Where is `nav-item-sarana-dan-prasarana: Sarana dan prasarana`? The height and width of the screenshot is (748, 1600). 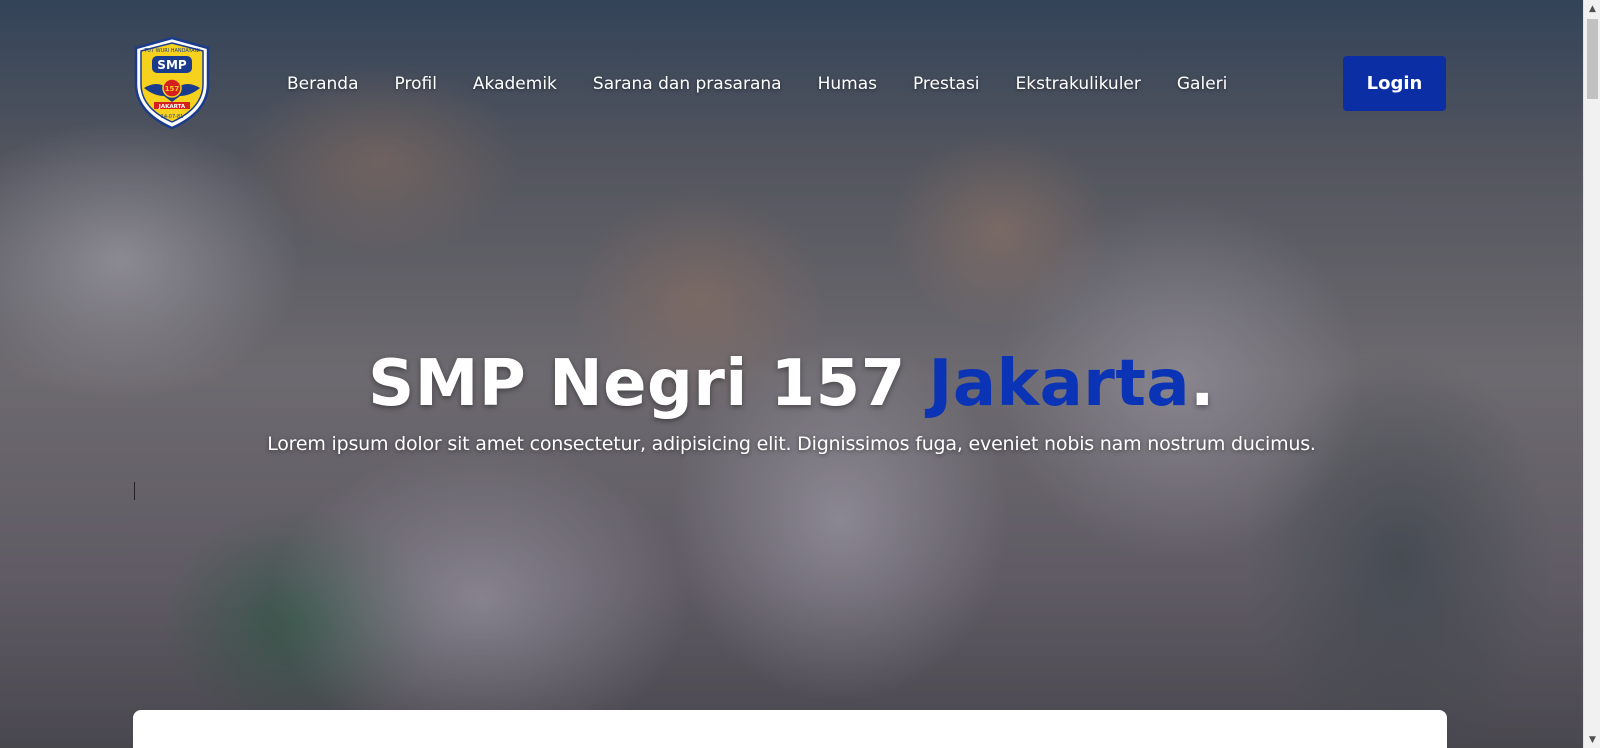
nav-item-sarana-dan-prasarana: Sarana dan prasarana is located at coordinates (687, 84).